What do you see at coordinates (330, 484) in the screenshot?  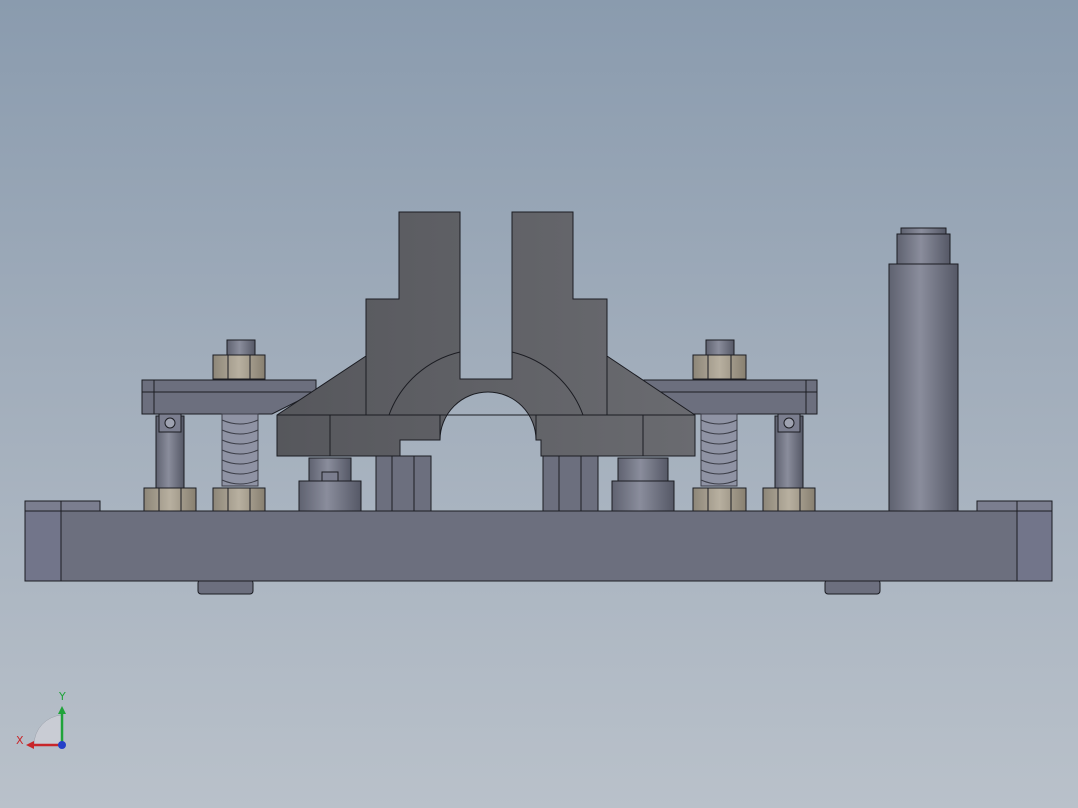 I see `boss-left` at bounding box center [330, 484].